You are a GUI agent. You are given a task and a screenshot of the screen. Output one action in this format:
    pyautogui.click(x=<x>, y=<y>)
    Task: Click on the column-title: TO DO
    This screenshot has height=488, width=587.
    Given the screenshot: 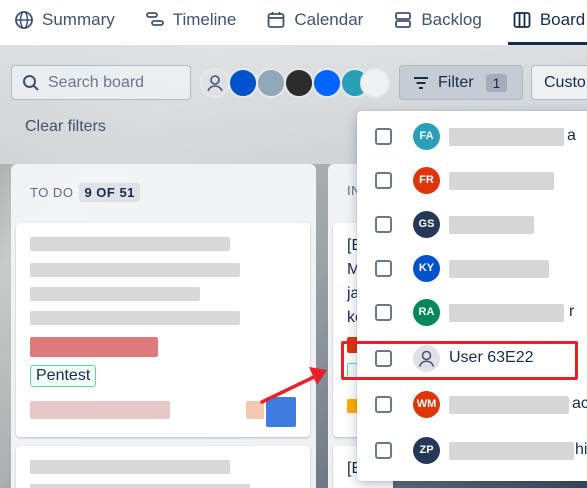 What is the action you would take?
    pyautogui.click(x=52, y=192)
    